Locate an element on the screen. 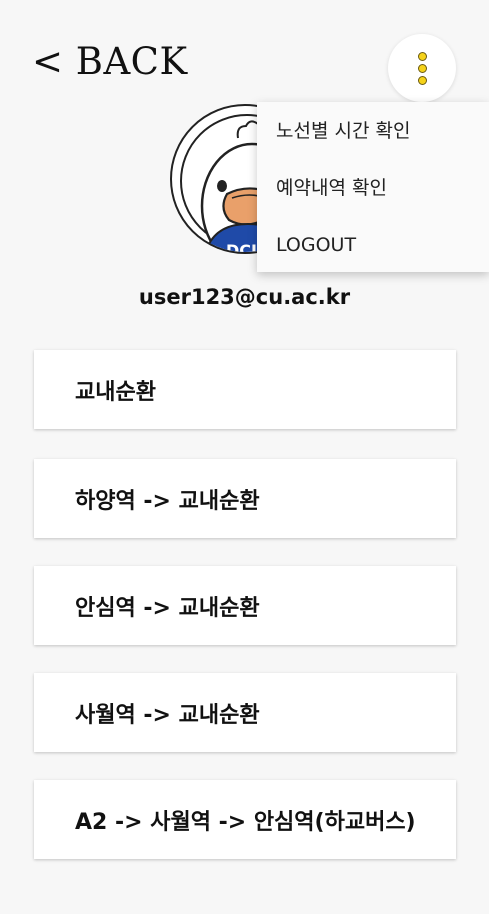 This screenshot has width=489, height=914. route-label: 교내순환 is located at coordinates (115, 392).